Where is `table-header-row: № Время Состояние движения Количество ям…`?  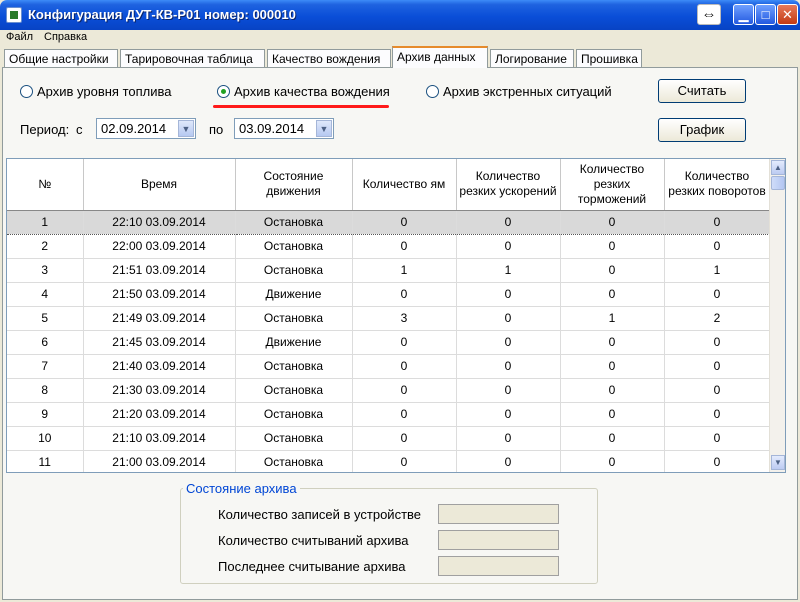 table-header-row: № Время Состояние движения Количество ям… is located at coordinates (389, 185).